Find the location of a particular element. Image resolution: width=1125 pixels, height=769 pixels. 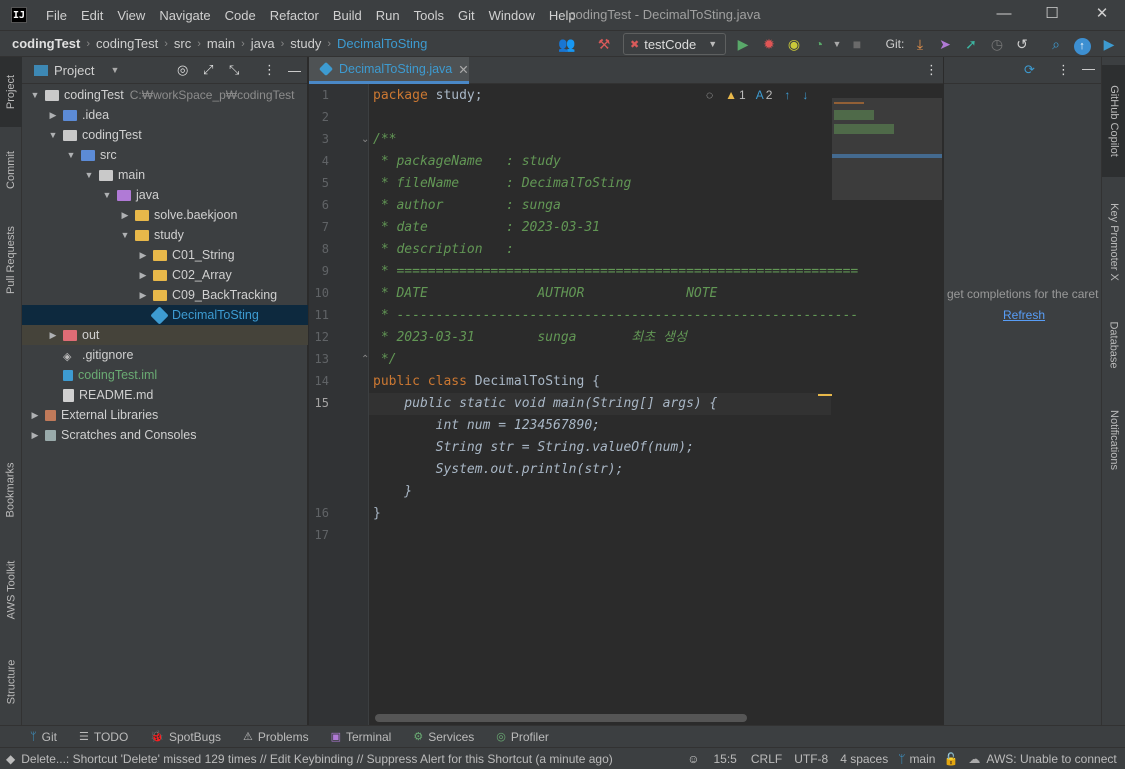

debug-icon: ✹ is located at coordinates (769, 44).